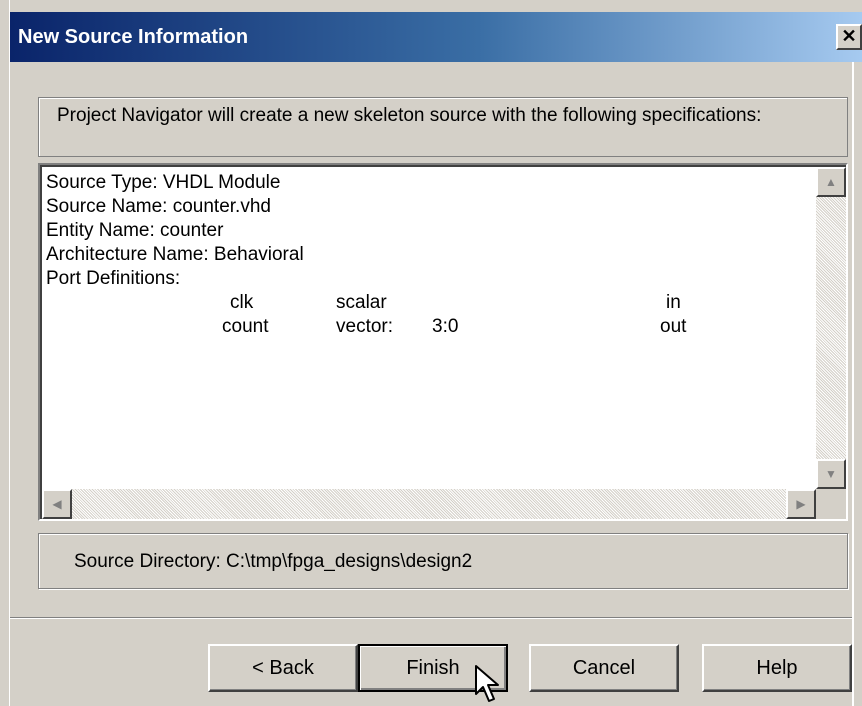  Describe the element at coordinates (436, 37) in the screenshot. I see `title-bar: New Source Information ✕` at that location.